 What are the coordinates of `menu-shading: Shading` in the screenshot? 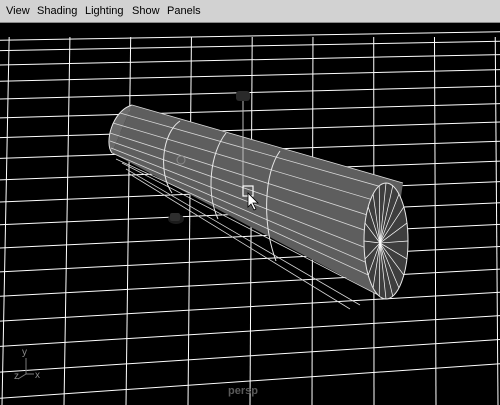 It's located at (57, 11).